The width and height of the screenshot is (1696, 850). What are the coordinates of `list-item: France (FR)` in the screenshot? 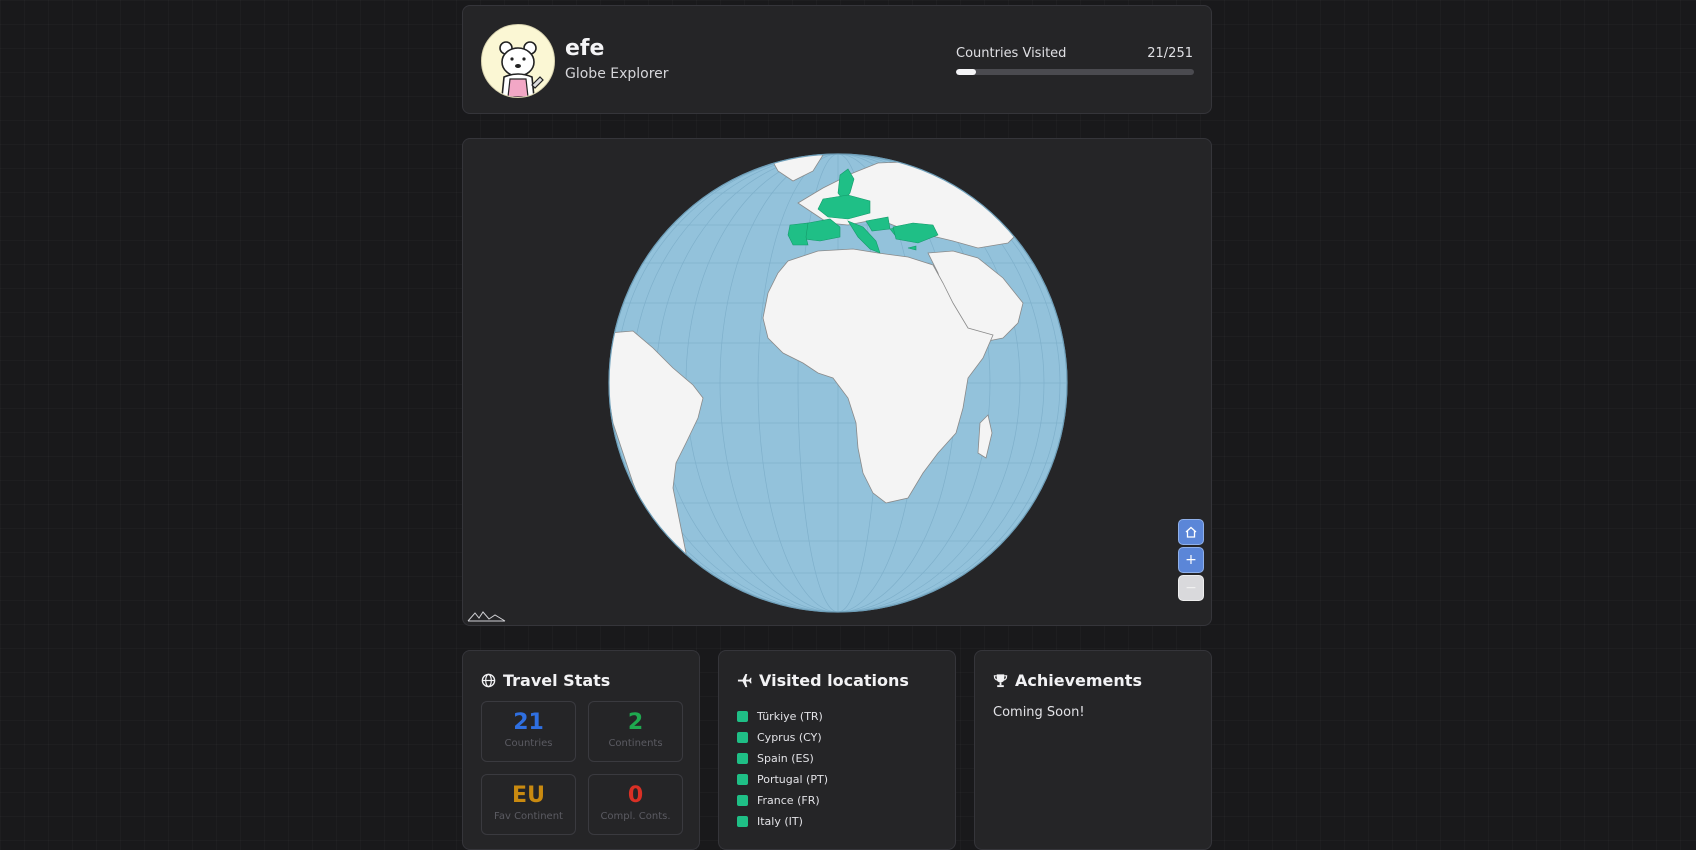 It's located at (782, 800).